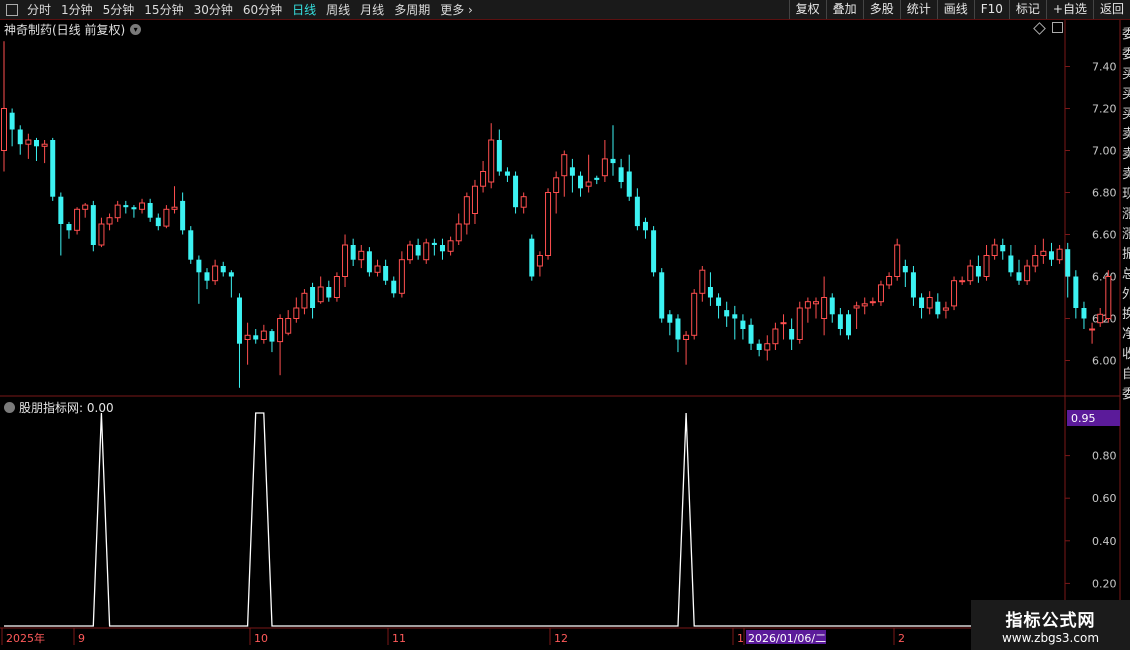 The width and height of the screenshot is (1130, 650). Describe the element at coordinates (119, 9) in the screenshot. I see `period-tab: 5分钟` at that location.